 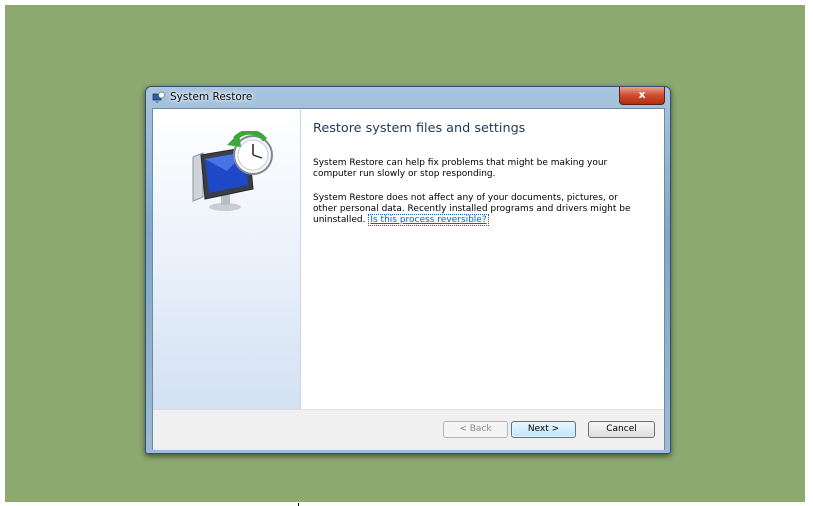 What do you see at coordinates (419, 128) in the screenshot?
I see `page-title: Restore system files and settings` at bounding box center [419, 128].